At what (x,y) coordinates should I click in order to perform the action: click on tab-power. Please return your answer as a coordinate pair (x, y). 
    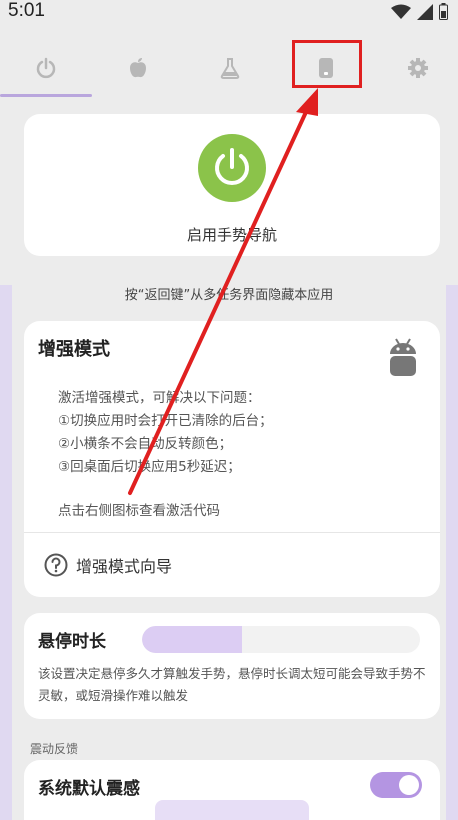
    Looking at the image, I should click on (46, 68).